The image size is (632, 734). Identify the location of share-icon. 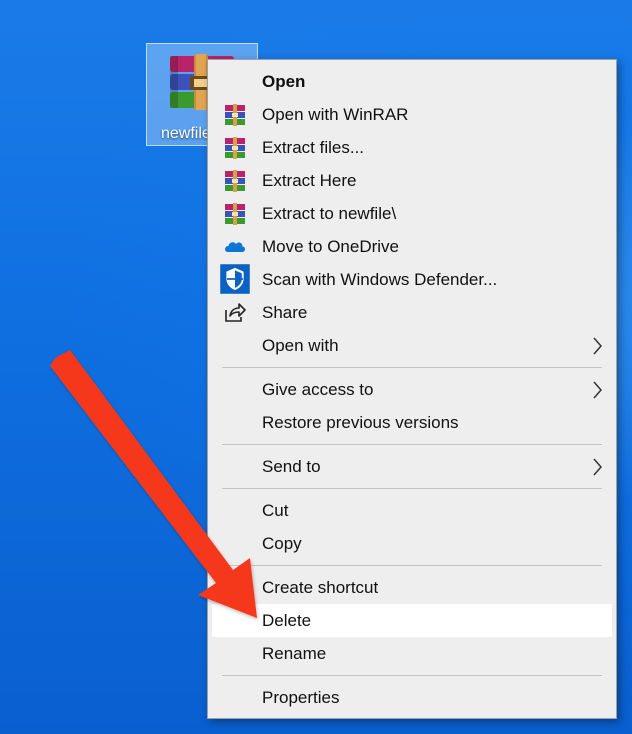
(235, 312).